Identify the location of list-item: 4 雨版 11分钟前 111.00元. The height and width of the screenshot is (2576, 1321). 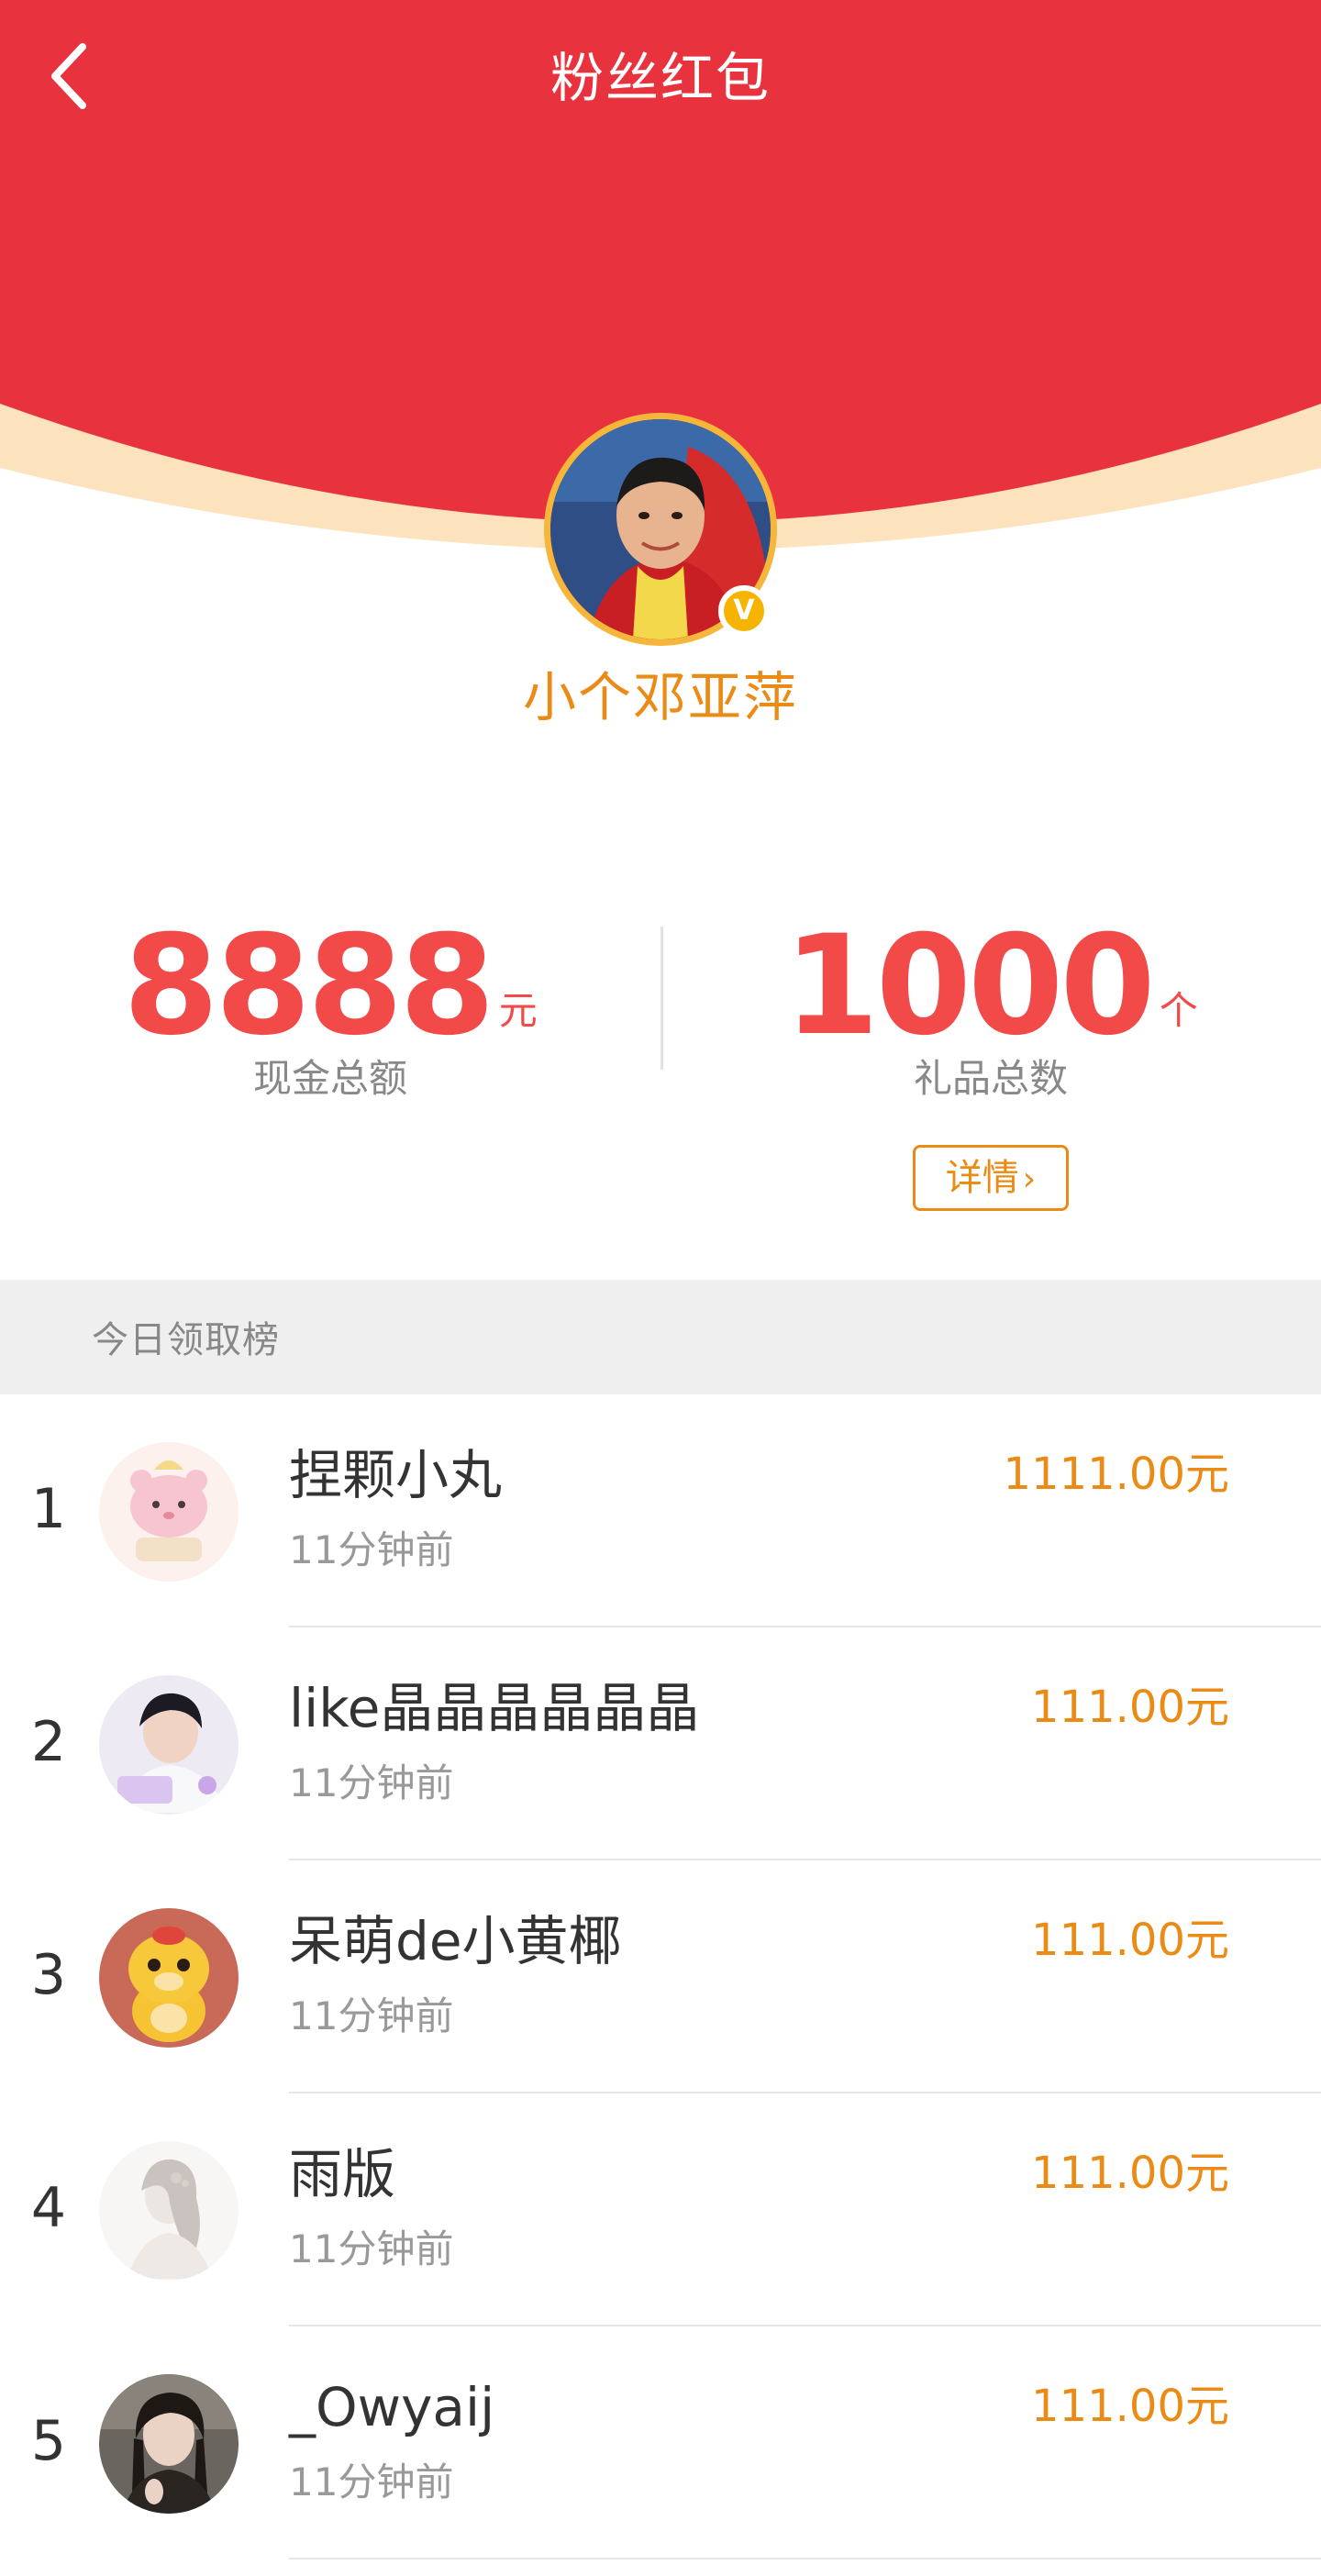
(660, 2209).